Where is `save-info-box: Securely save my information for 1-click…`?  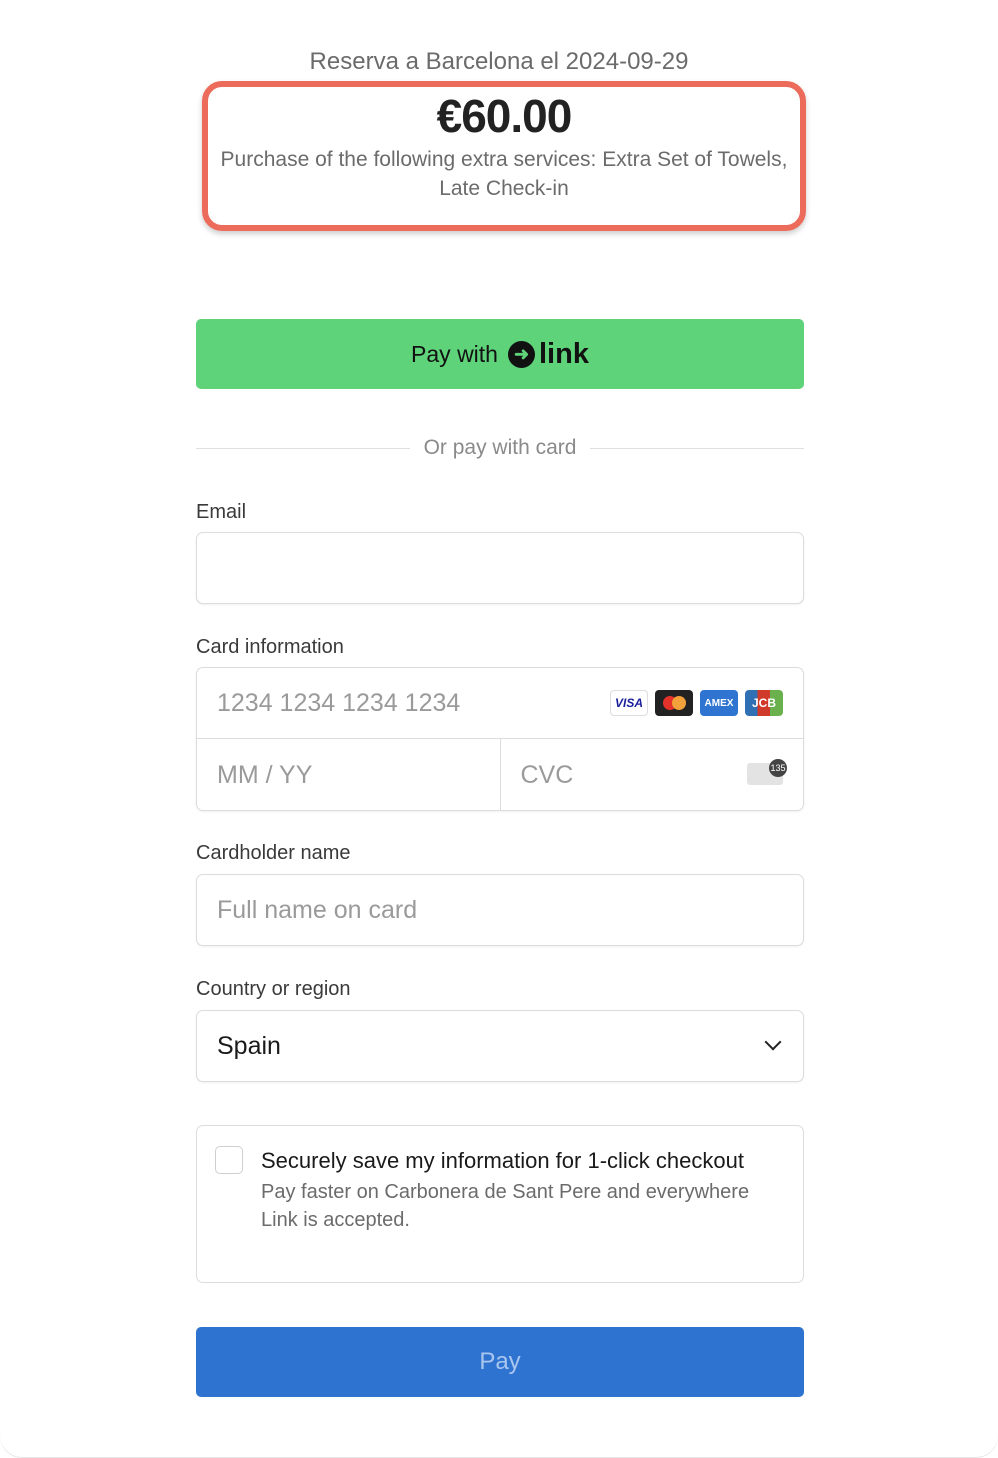
save-info-box: Securely save my information for 1-click… is located at coordinates (500, 1204).